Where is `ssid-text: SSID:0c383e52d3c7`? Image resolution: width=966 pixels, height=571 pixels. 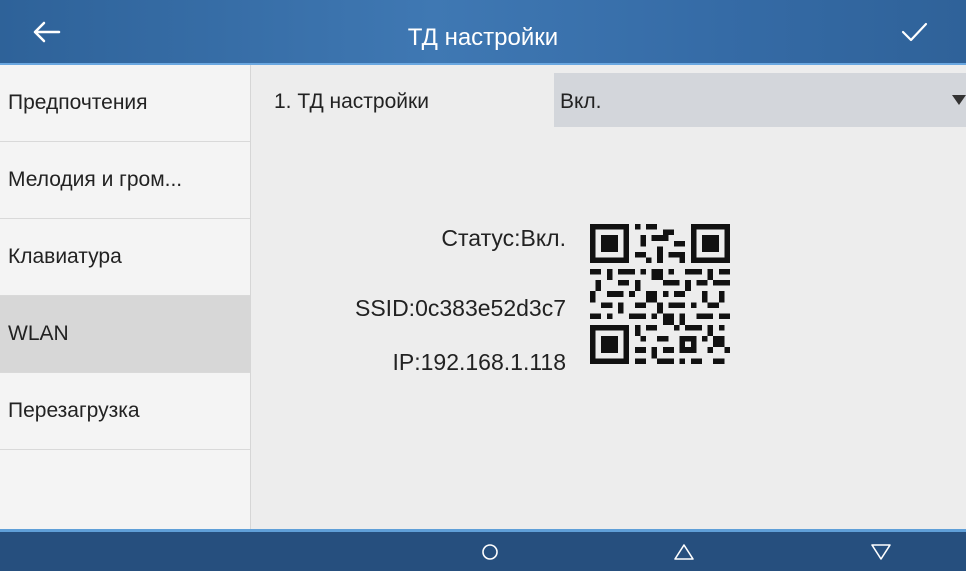 ssid-text: SSID:0c383e52d3c7 is located at coordinates (460, 308).